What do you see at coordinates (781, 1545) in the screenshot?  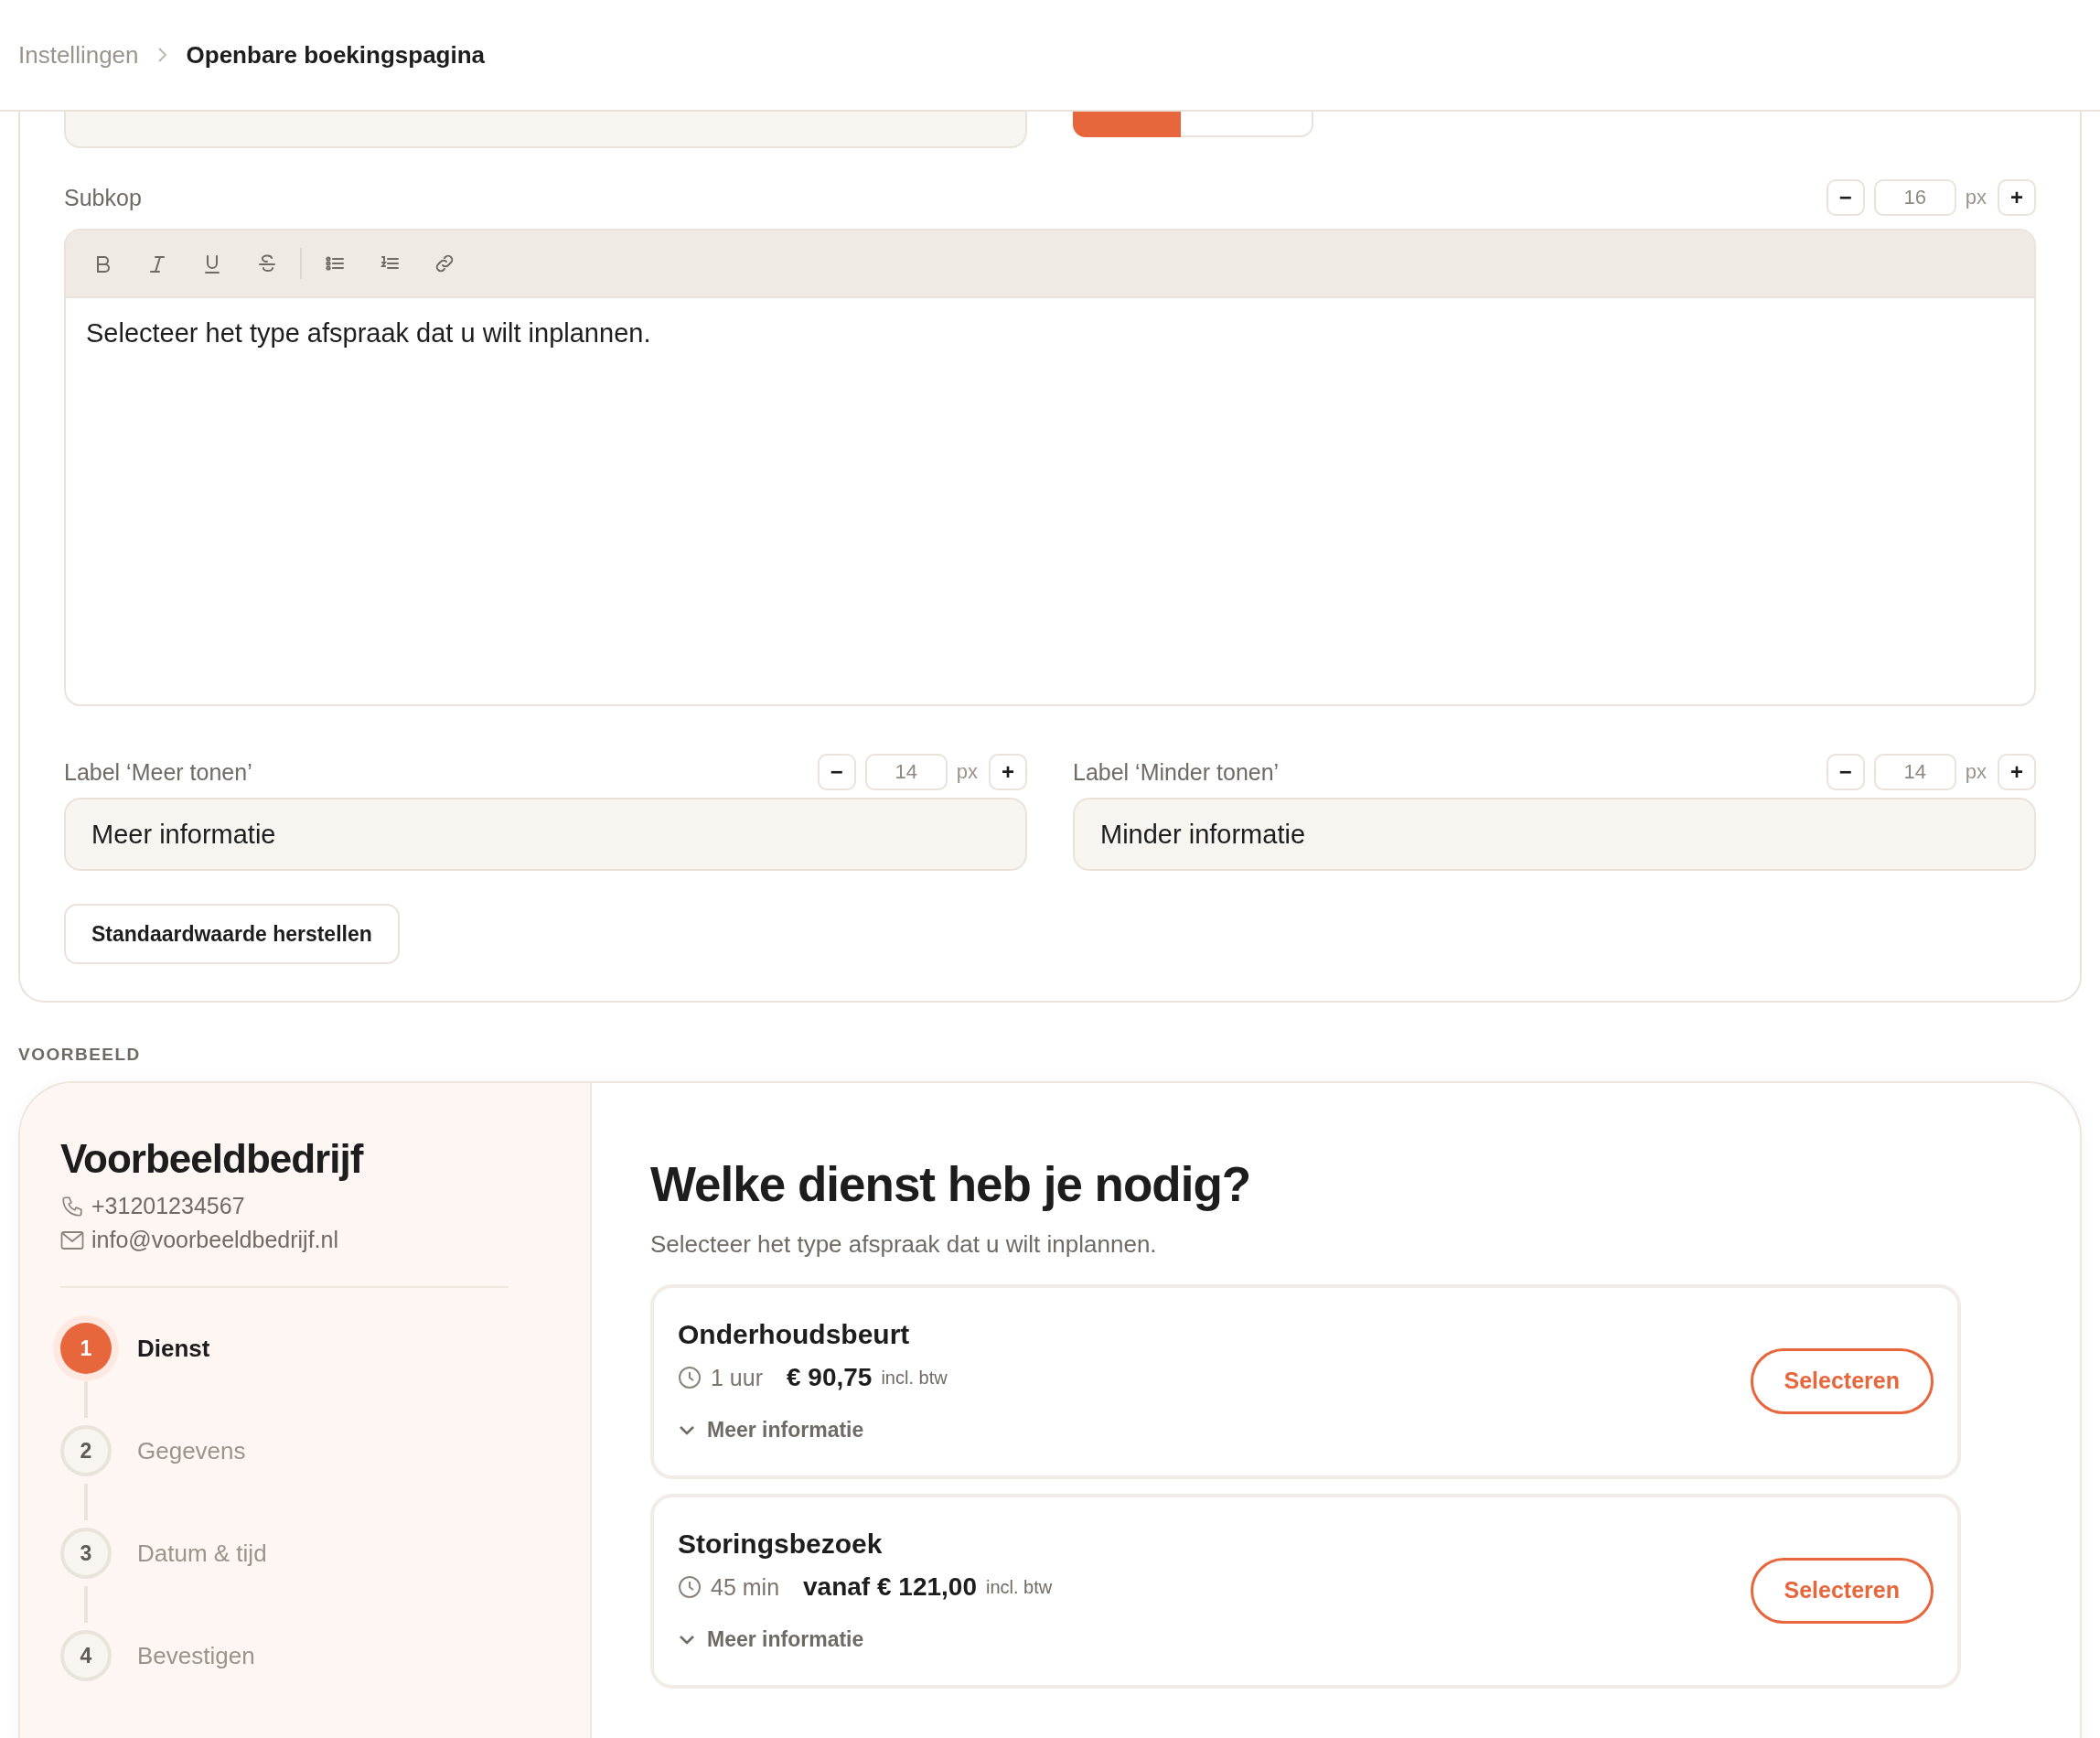 I see `service-name: Storingsbezoek` at bounding box center [781, 1545].